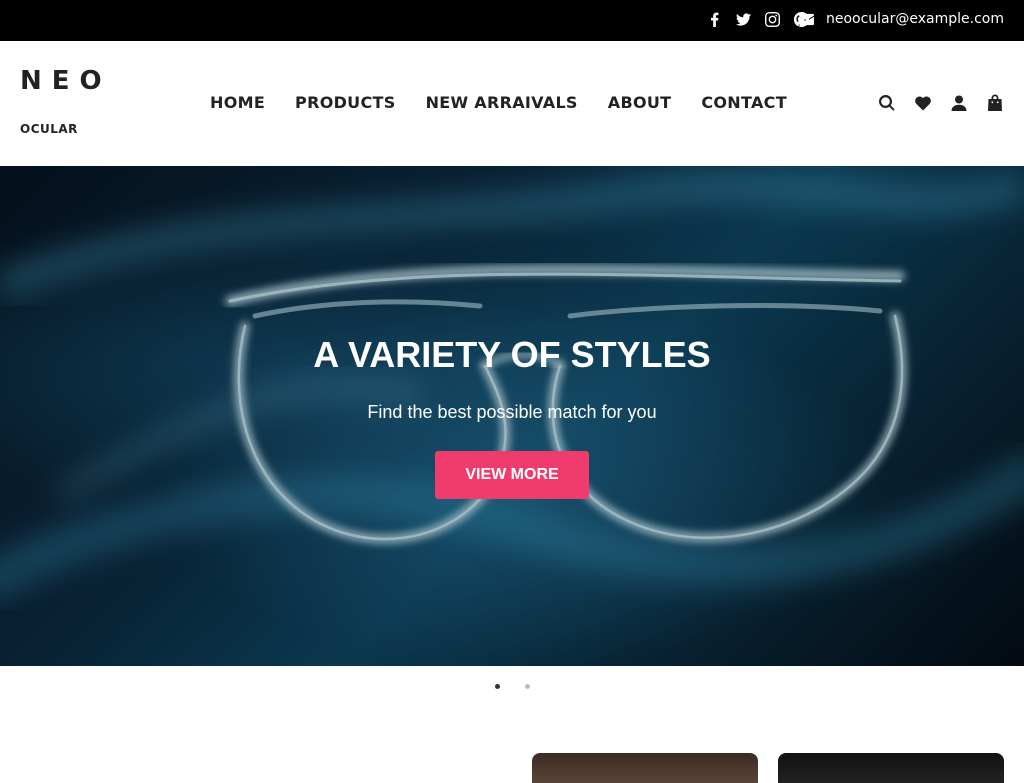  What do you see at coordinates (49, 129) in the screenshot?
I see `logo-sub: OCULAR` at bounding box center [49, 129].